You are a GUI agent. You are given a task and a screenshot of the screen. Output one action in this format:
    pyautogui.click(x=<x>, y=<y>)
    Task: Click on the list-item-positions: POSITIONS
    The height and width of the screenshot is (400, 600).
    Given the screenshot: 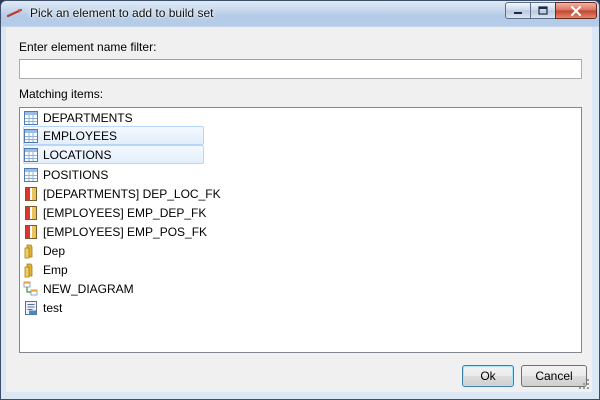 What is the action you would take?
    pyautogui.click(x=65, y=174)
    